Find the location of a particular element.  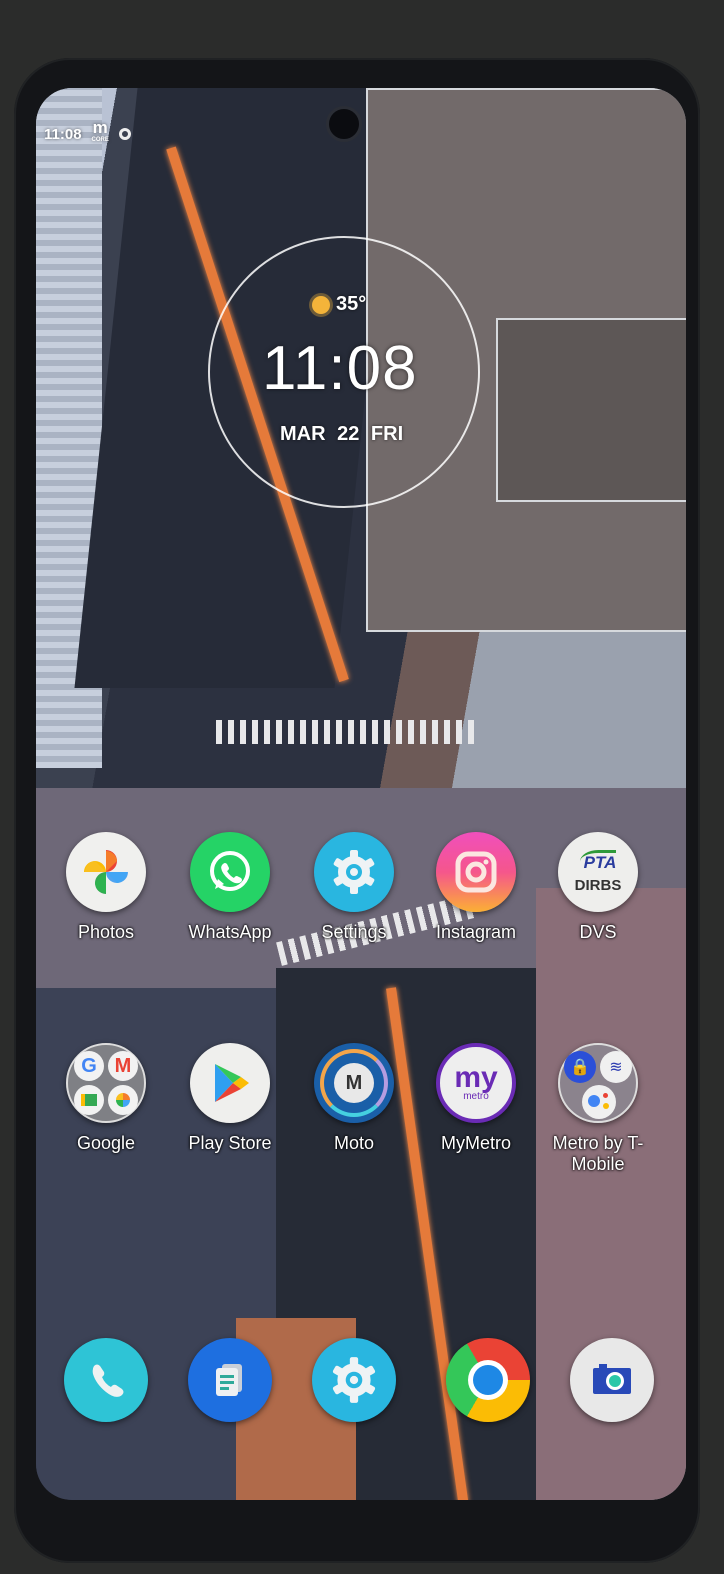

app-label: MyMetro is located at coordinates (475, 1143).